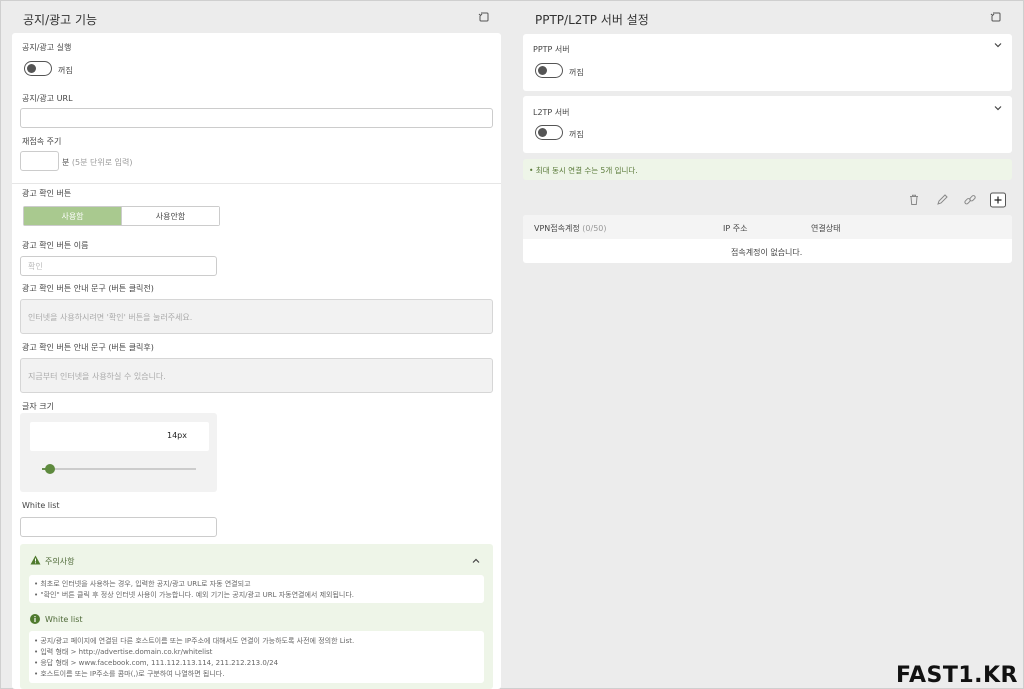 The width and height of the screenshot is (1024, 689). What do you see at coordinates (956, 675) in the screenshot?
I see `watermark-logo: FAST1.KR` at bounding box center [956, 675].